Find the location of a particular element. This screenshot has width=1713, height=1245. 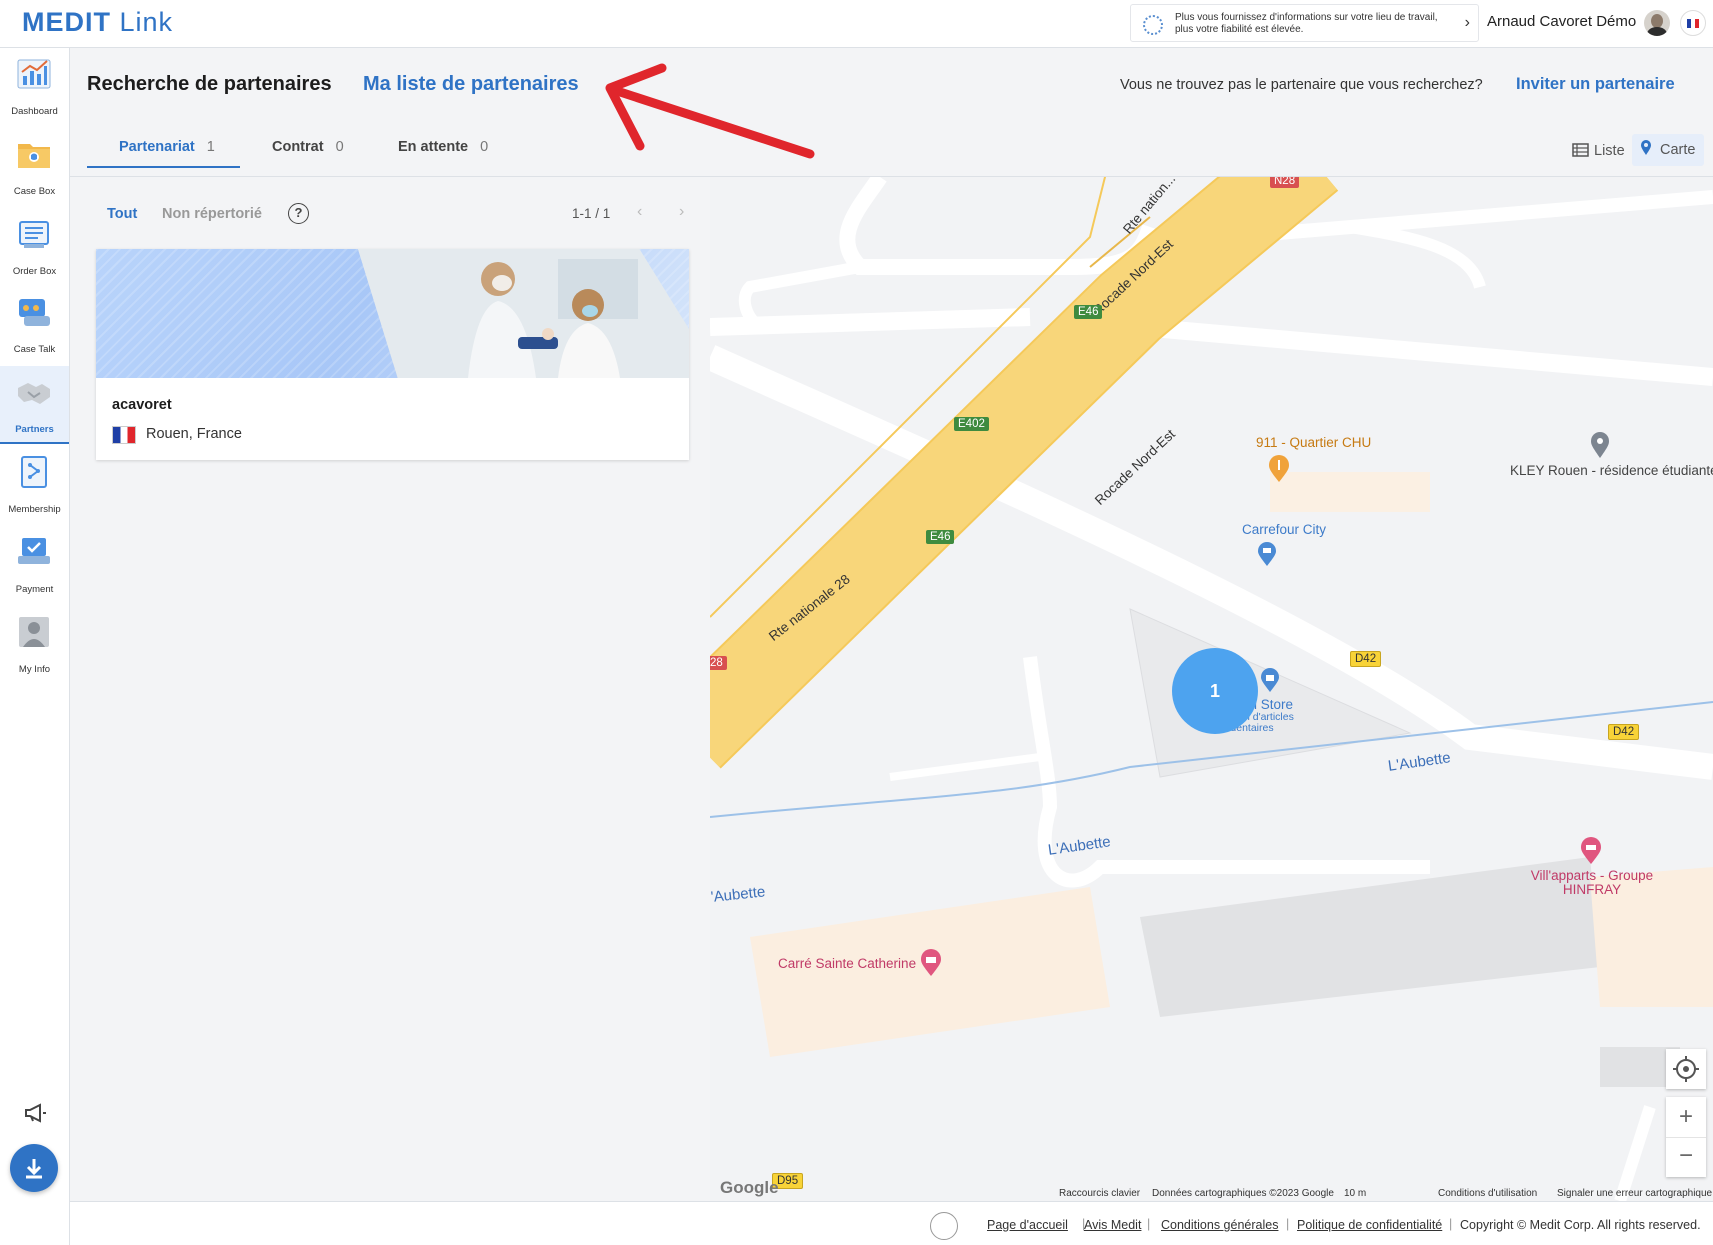

shopping-cart-pin-icon is located at coordinates (1267, 554).